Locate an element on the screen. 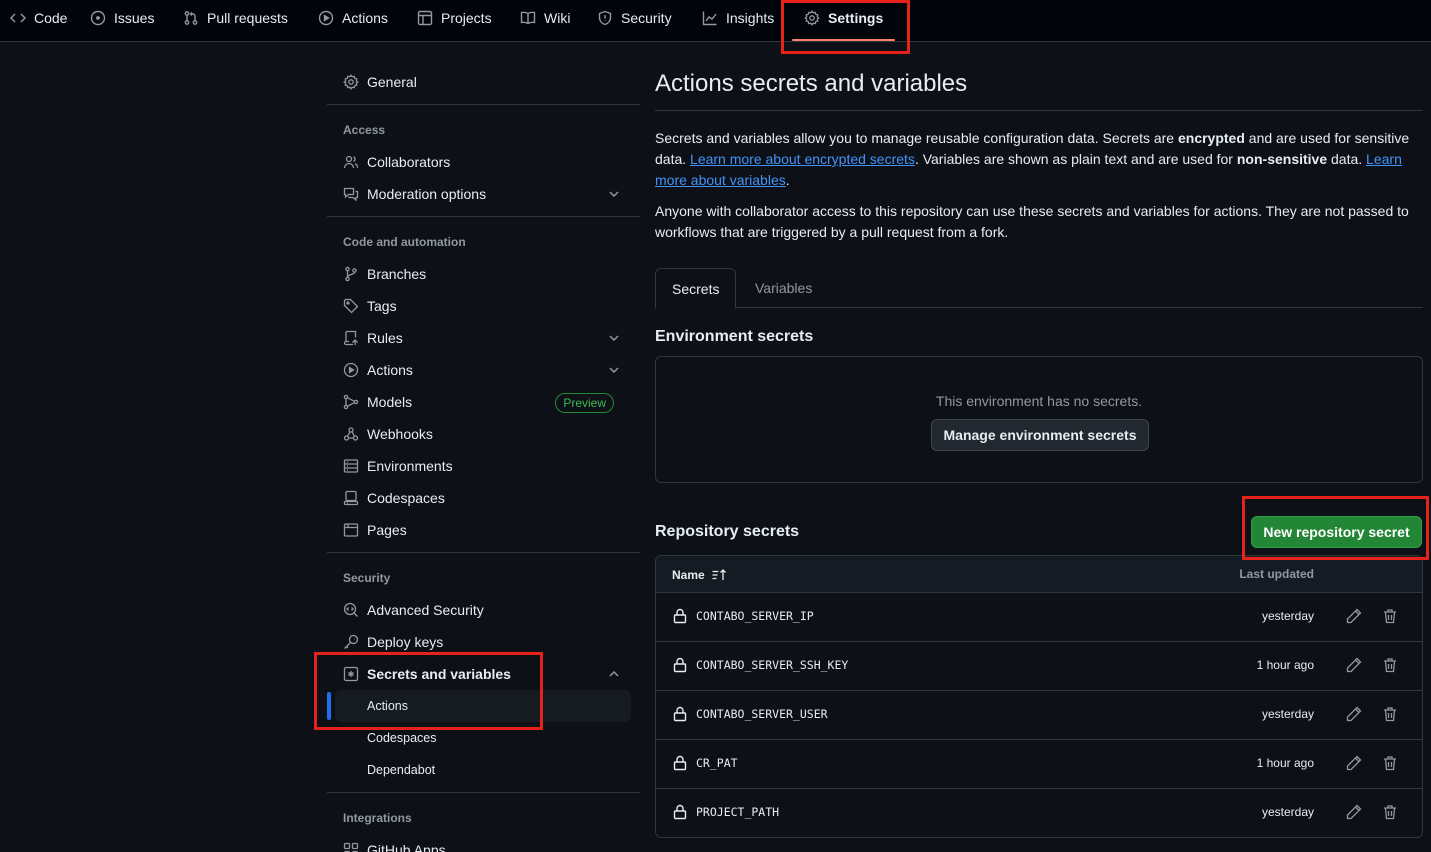  sidebar-item-label: Tags is located at coordinates (382, 306).